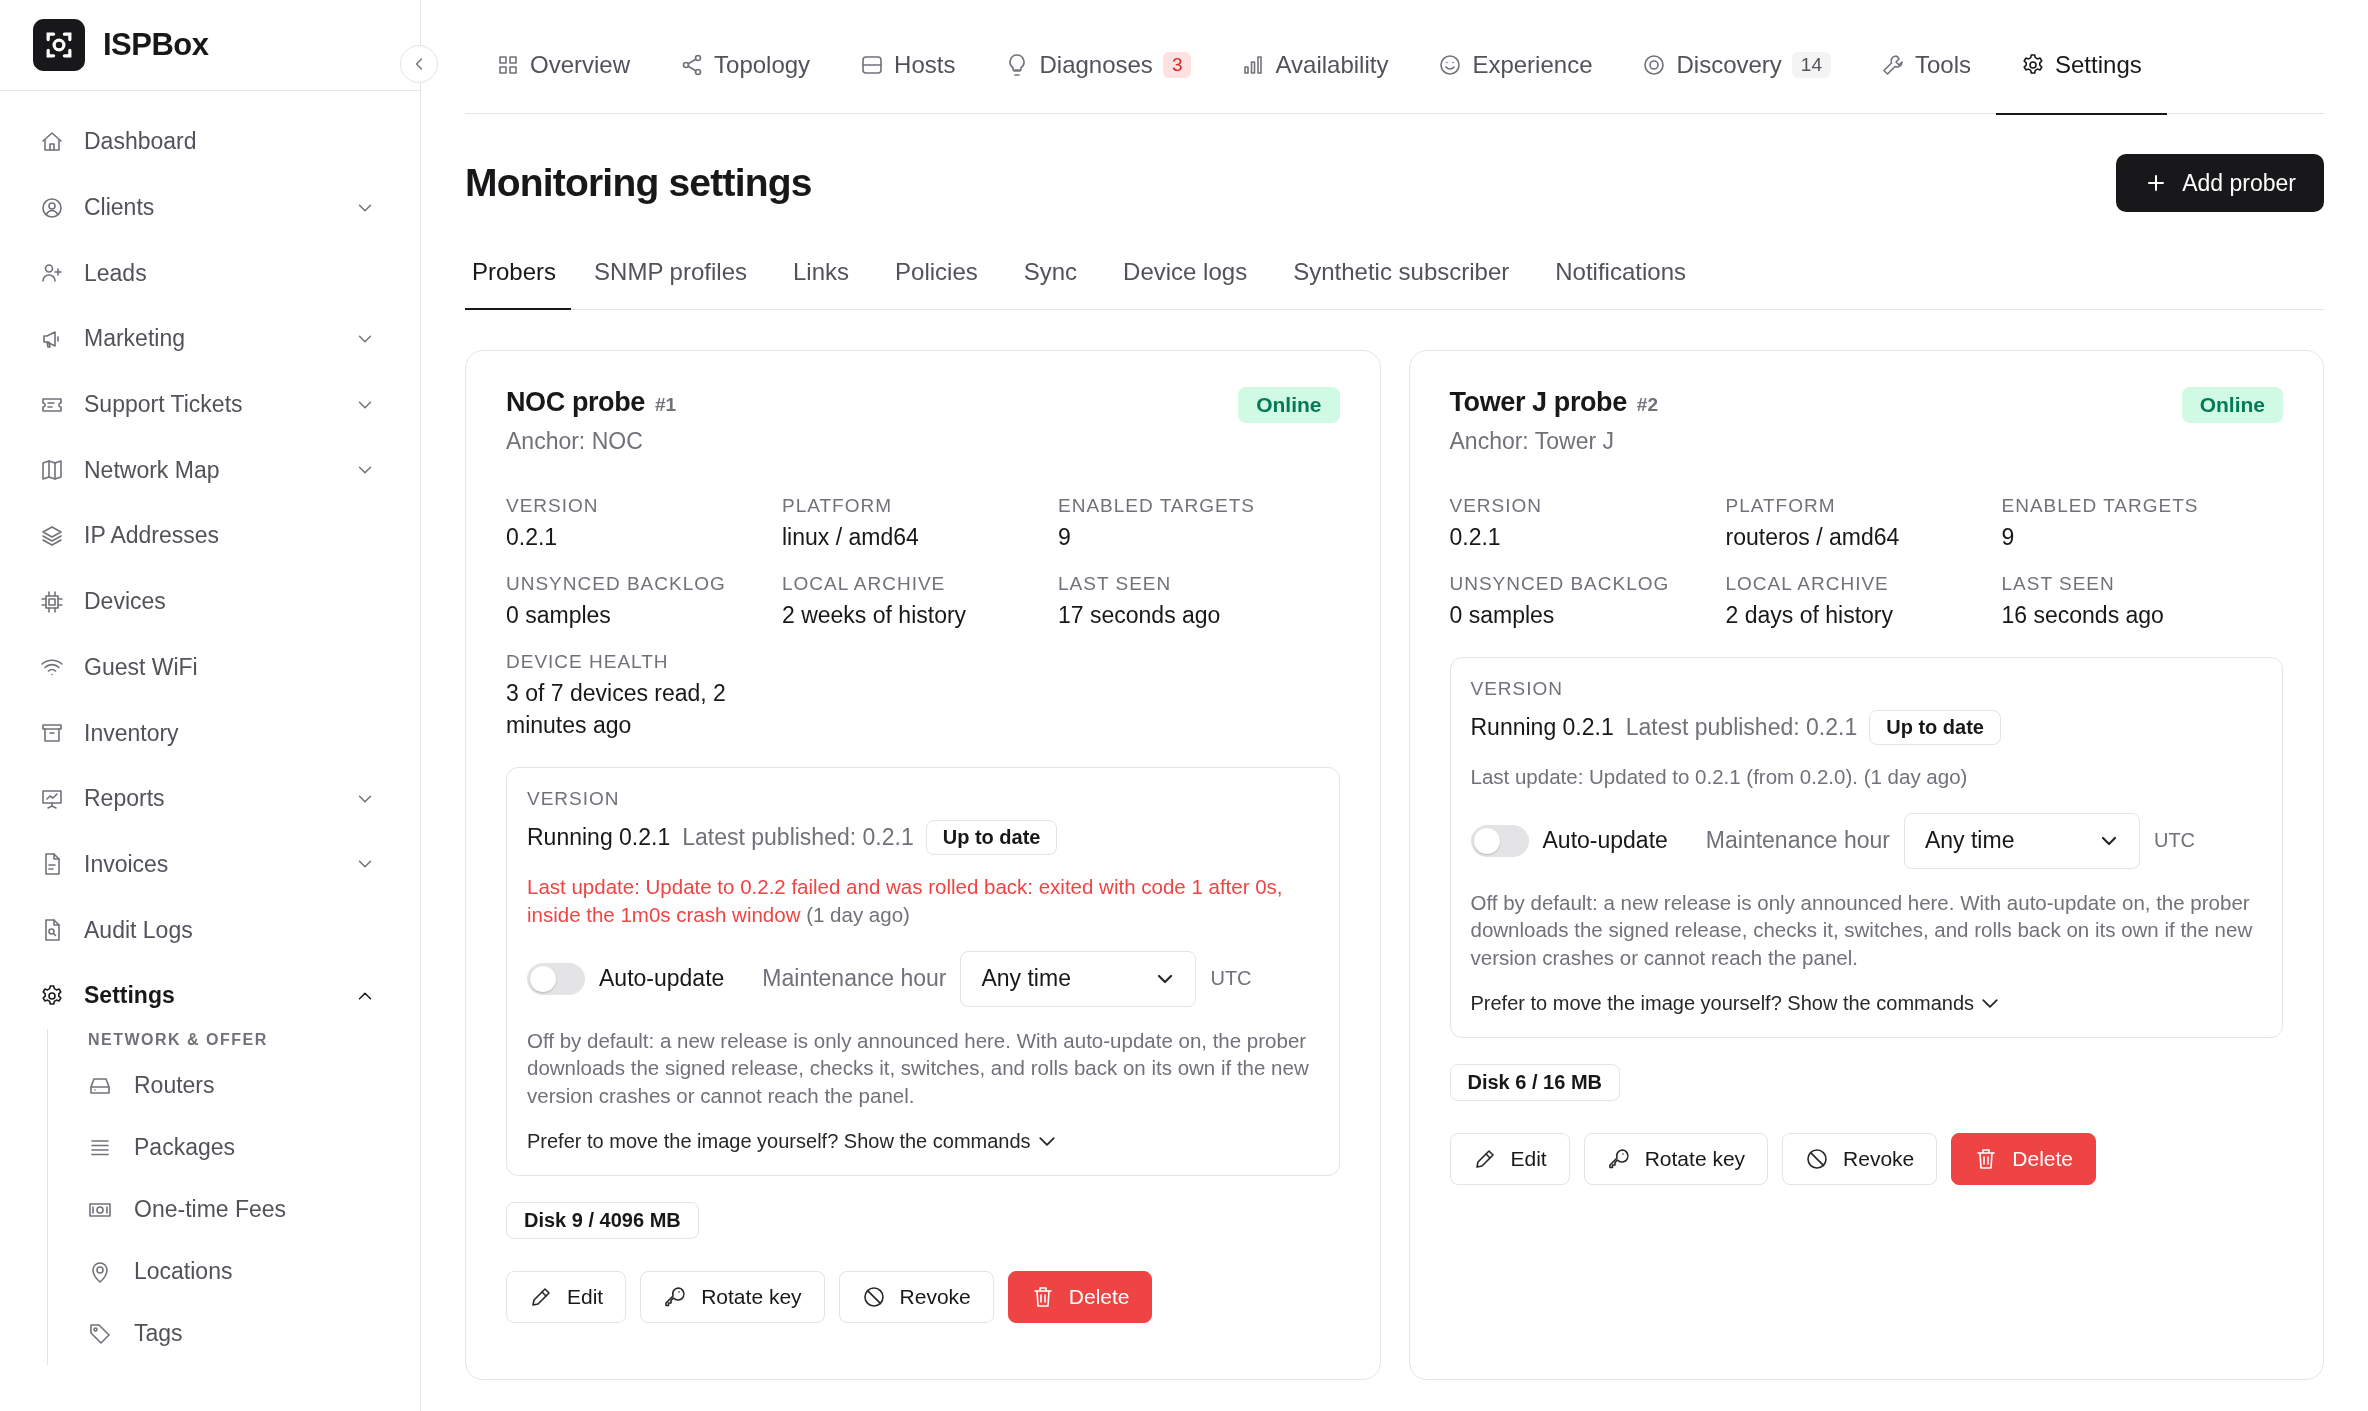  I want to click on sidebar-item: Settings, so click(230, 995).